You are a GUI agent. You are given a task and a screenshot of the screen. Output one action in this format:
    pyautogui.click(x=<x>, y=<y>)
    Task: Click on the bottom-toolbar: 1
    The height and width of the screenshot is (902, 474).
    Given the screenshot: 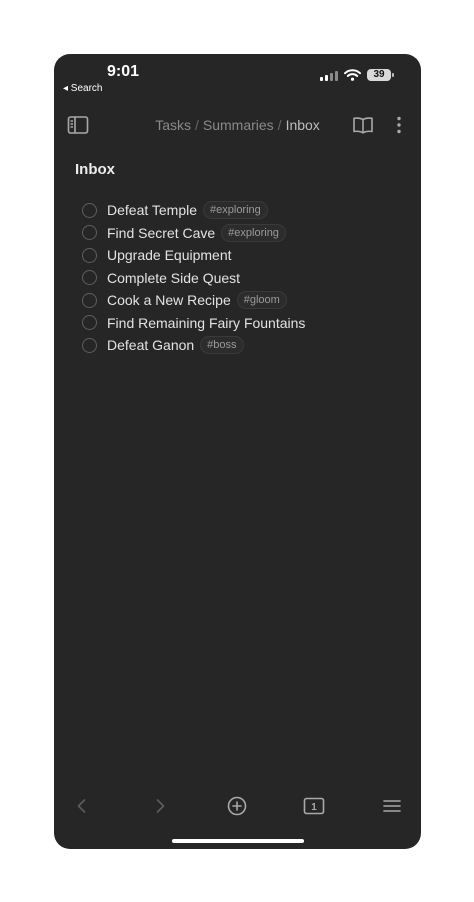 What is the action you would take?
    pyautogui.click(x=237, y=806)
    